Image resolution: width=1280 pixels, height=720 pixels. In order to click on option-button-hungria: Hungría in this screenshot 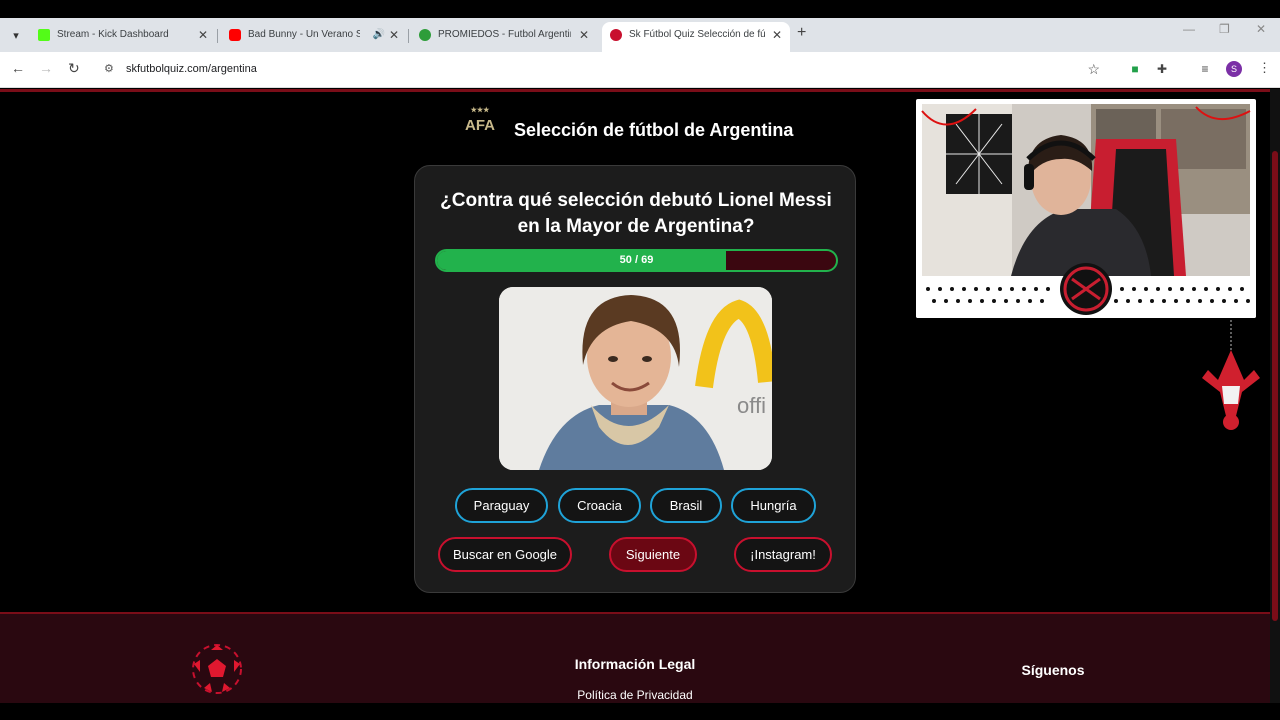, I will do `click(773, 505)`.